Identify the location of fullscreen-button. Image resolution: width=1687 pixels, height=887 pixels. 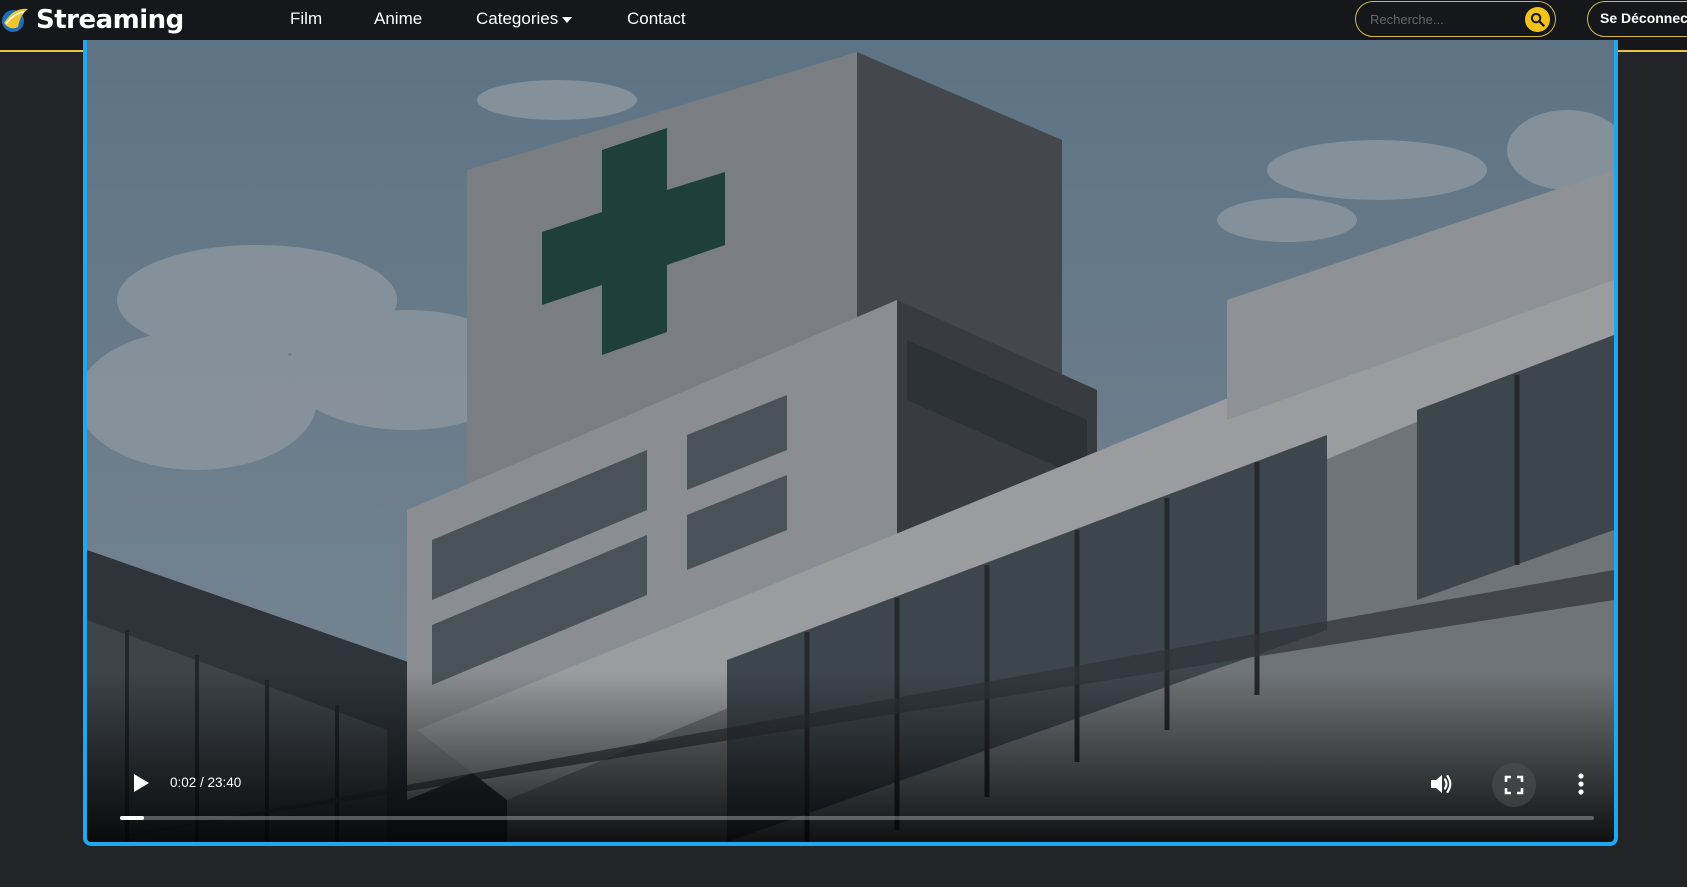
(1514, 785).